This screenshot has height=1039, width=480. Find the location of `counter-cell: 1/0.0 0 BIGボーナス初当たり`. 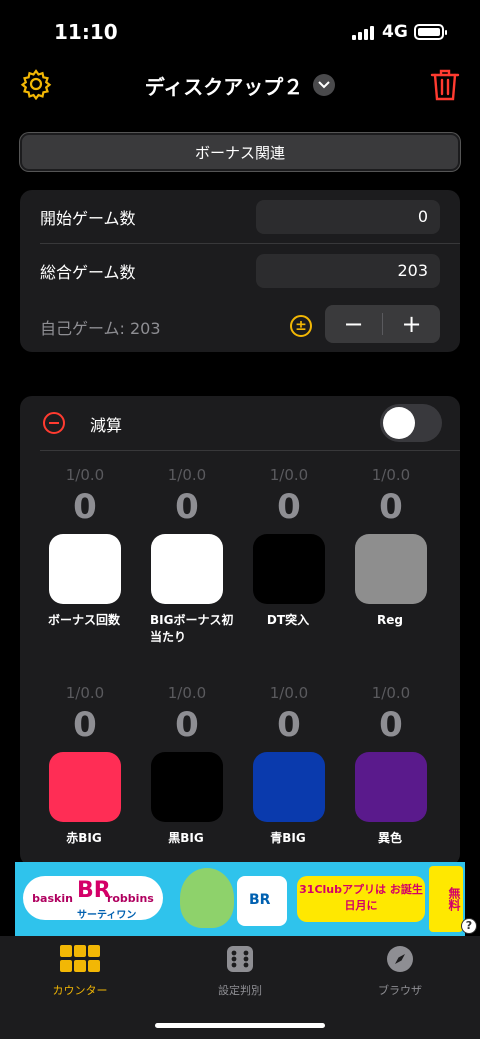

counter-cell: 1/0.0 0 BIGボーナス初当たり is located at coordinates (187, 556).